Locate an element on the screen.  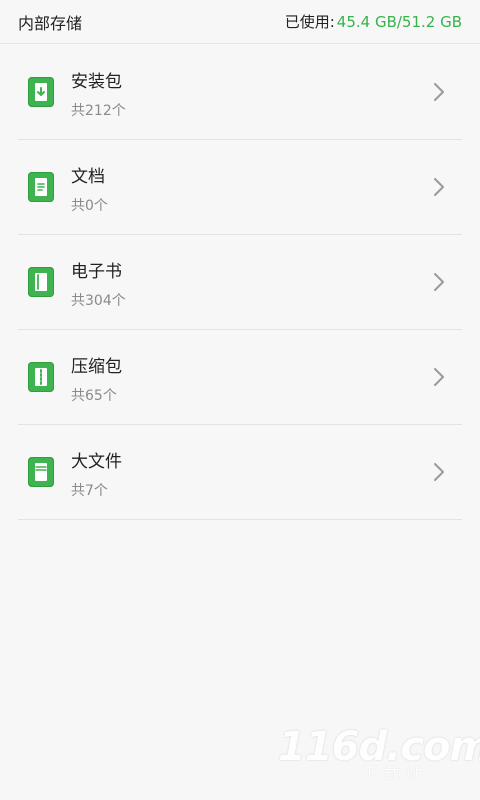
category-count: 共65个 is located at coordinates (94, 396).